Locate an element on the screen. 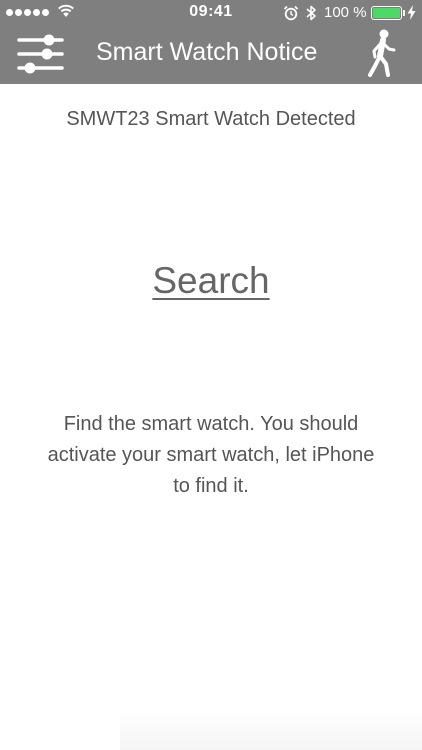 This screenshot has height=750, width=422. battery-icon is located at coordinates (388, 13).